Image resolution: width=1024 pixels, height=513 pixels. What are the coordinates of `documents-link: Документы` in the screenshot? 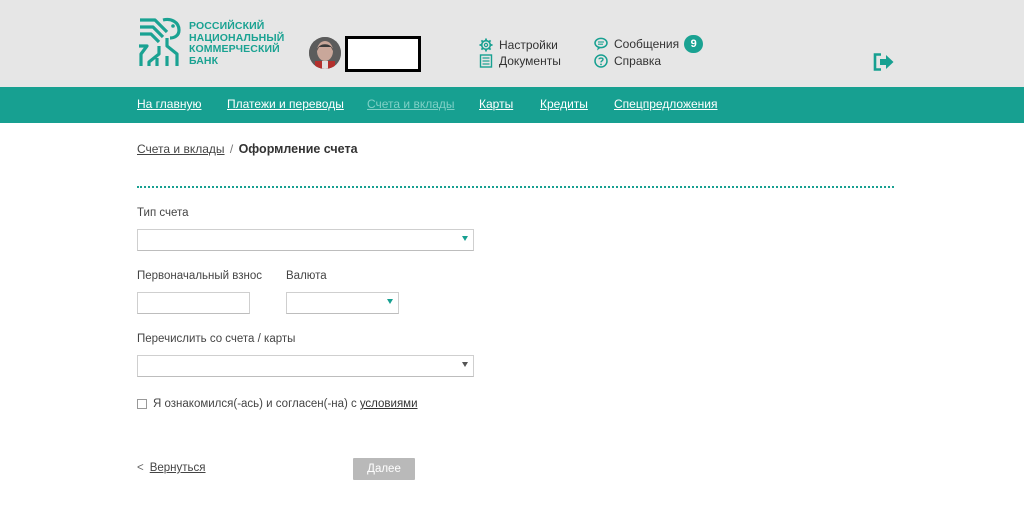 It's located at (520, 61).